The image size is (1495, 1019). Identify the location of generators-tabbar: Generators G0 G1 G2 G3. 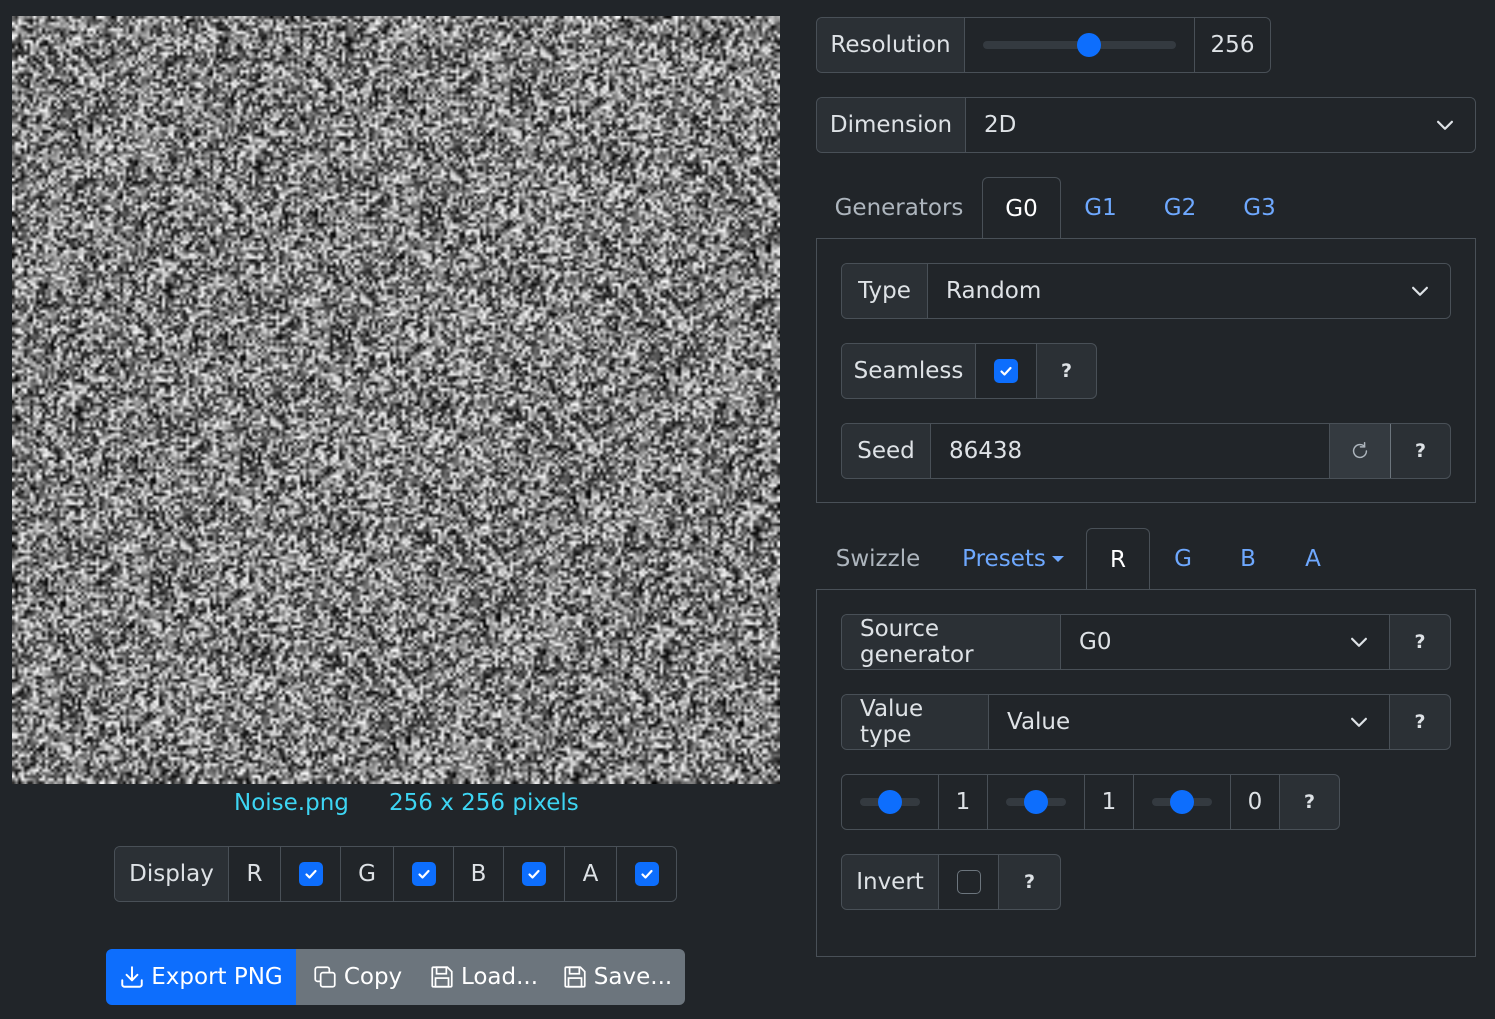
(1057, 208).